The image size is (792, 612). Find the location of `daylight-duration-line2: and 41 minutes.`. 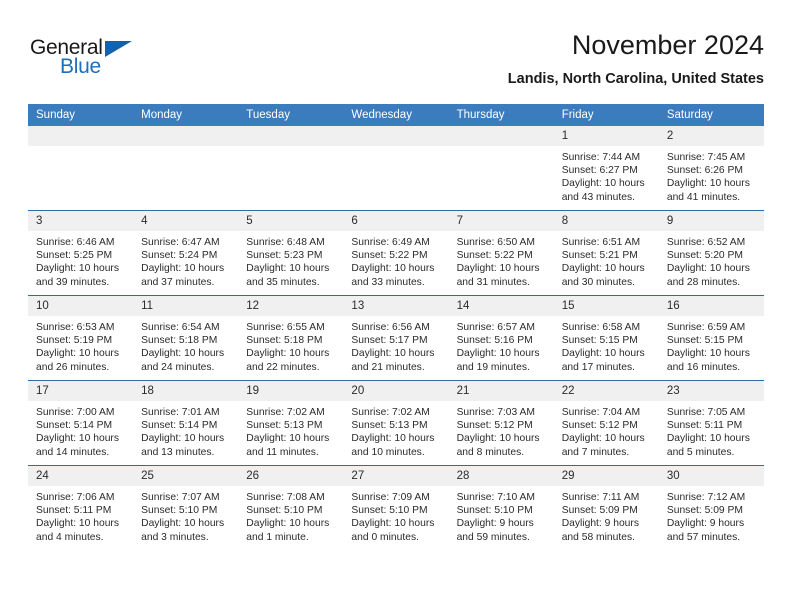

daylight-duration-line2: and 41 minutes. is located at coordinates (703, 197).